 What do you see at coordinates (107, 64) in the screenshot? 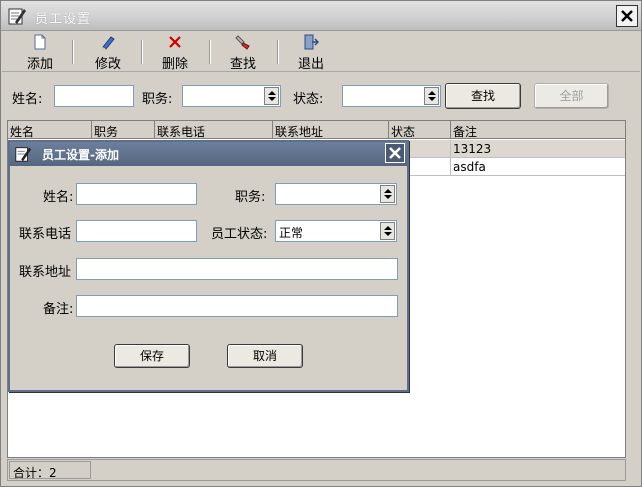
I see `edit-label: 修改` at bounding box center [107, 64].